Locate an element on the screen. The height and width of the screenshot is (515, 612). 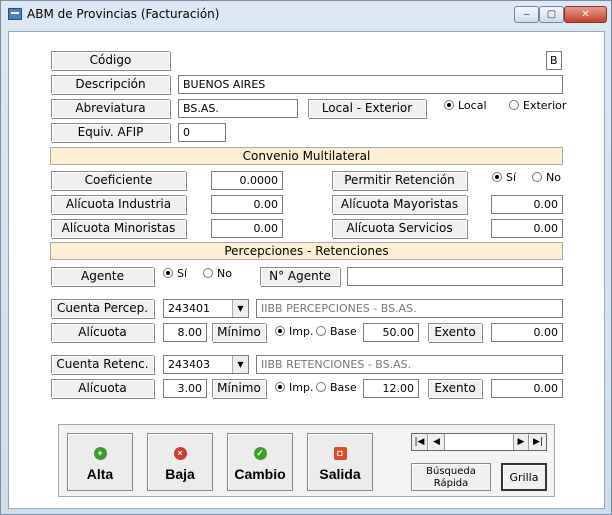
salida-button: ◘ Salida is located at coordinates (340, 462).